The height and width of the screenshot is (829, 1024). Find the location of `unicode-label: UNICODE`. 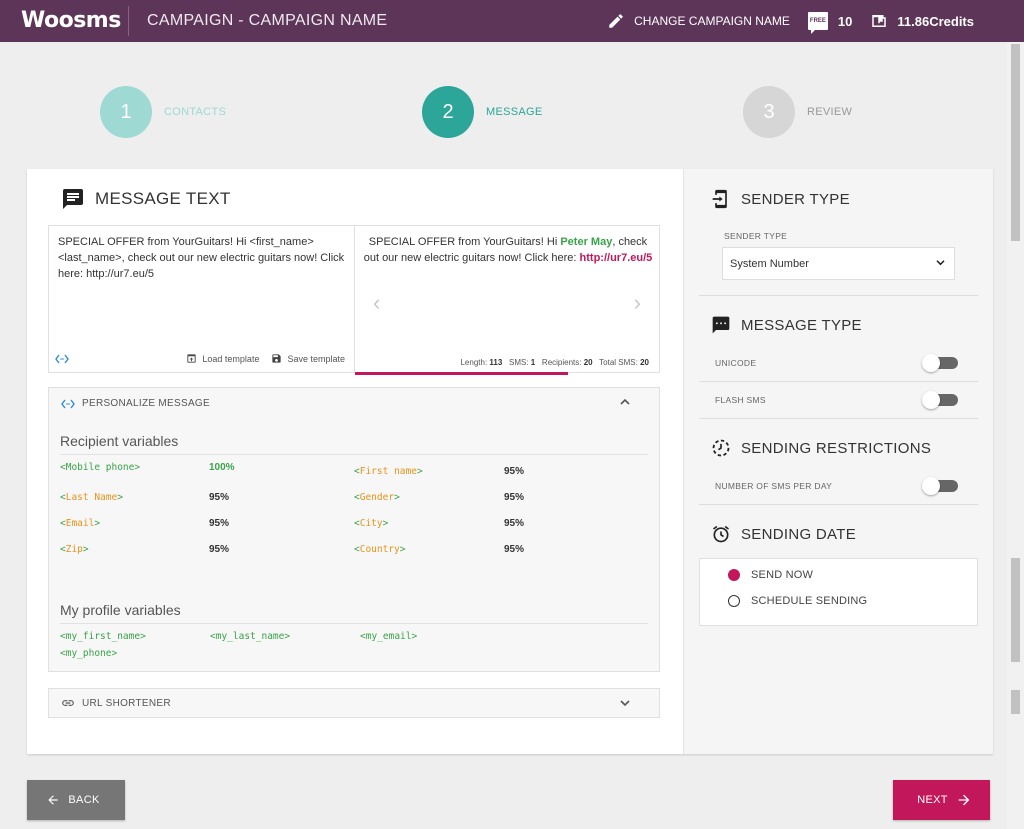

unicode-label: UNICODE is located at coordinates (736, 363).